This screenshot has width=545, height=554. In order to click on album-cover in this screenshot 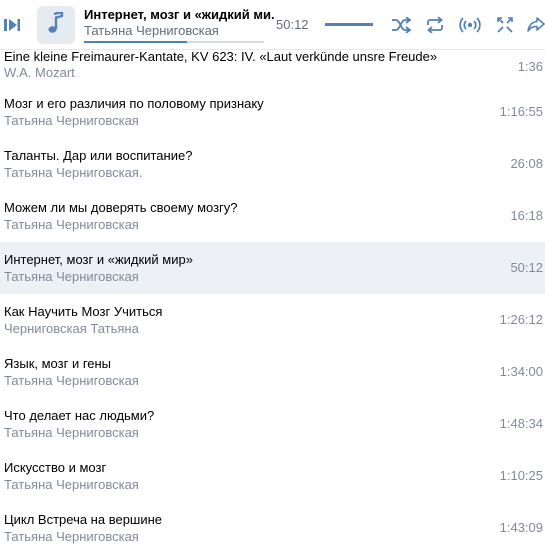, I will do `click(56, 25)`.